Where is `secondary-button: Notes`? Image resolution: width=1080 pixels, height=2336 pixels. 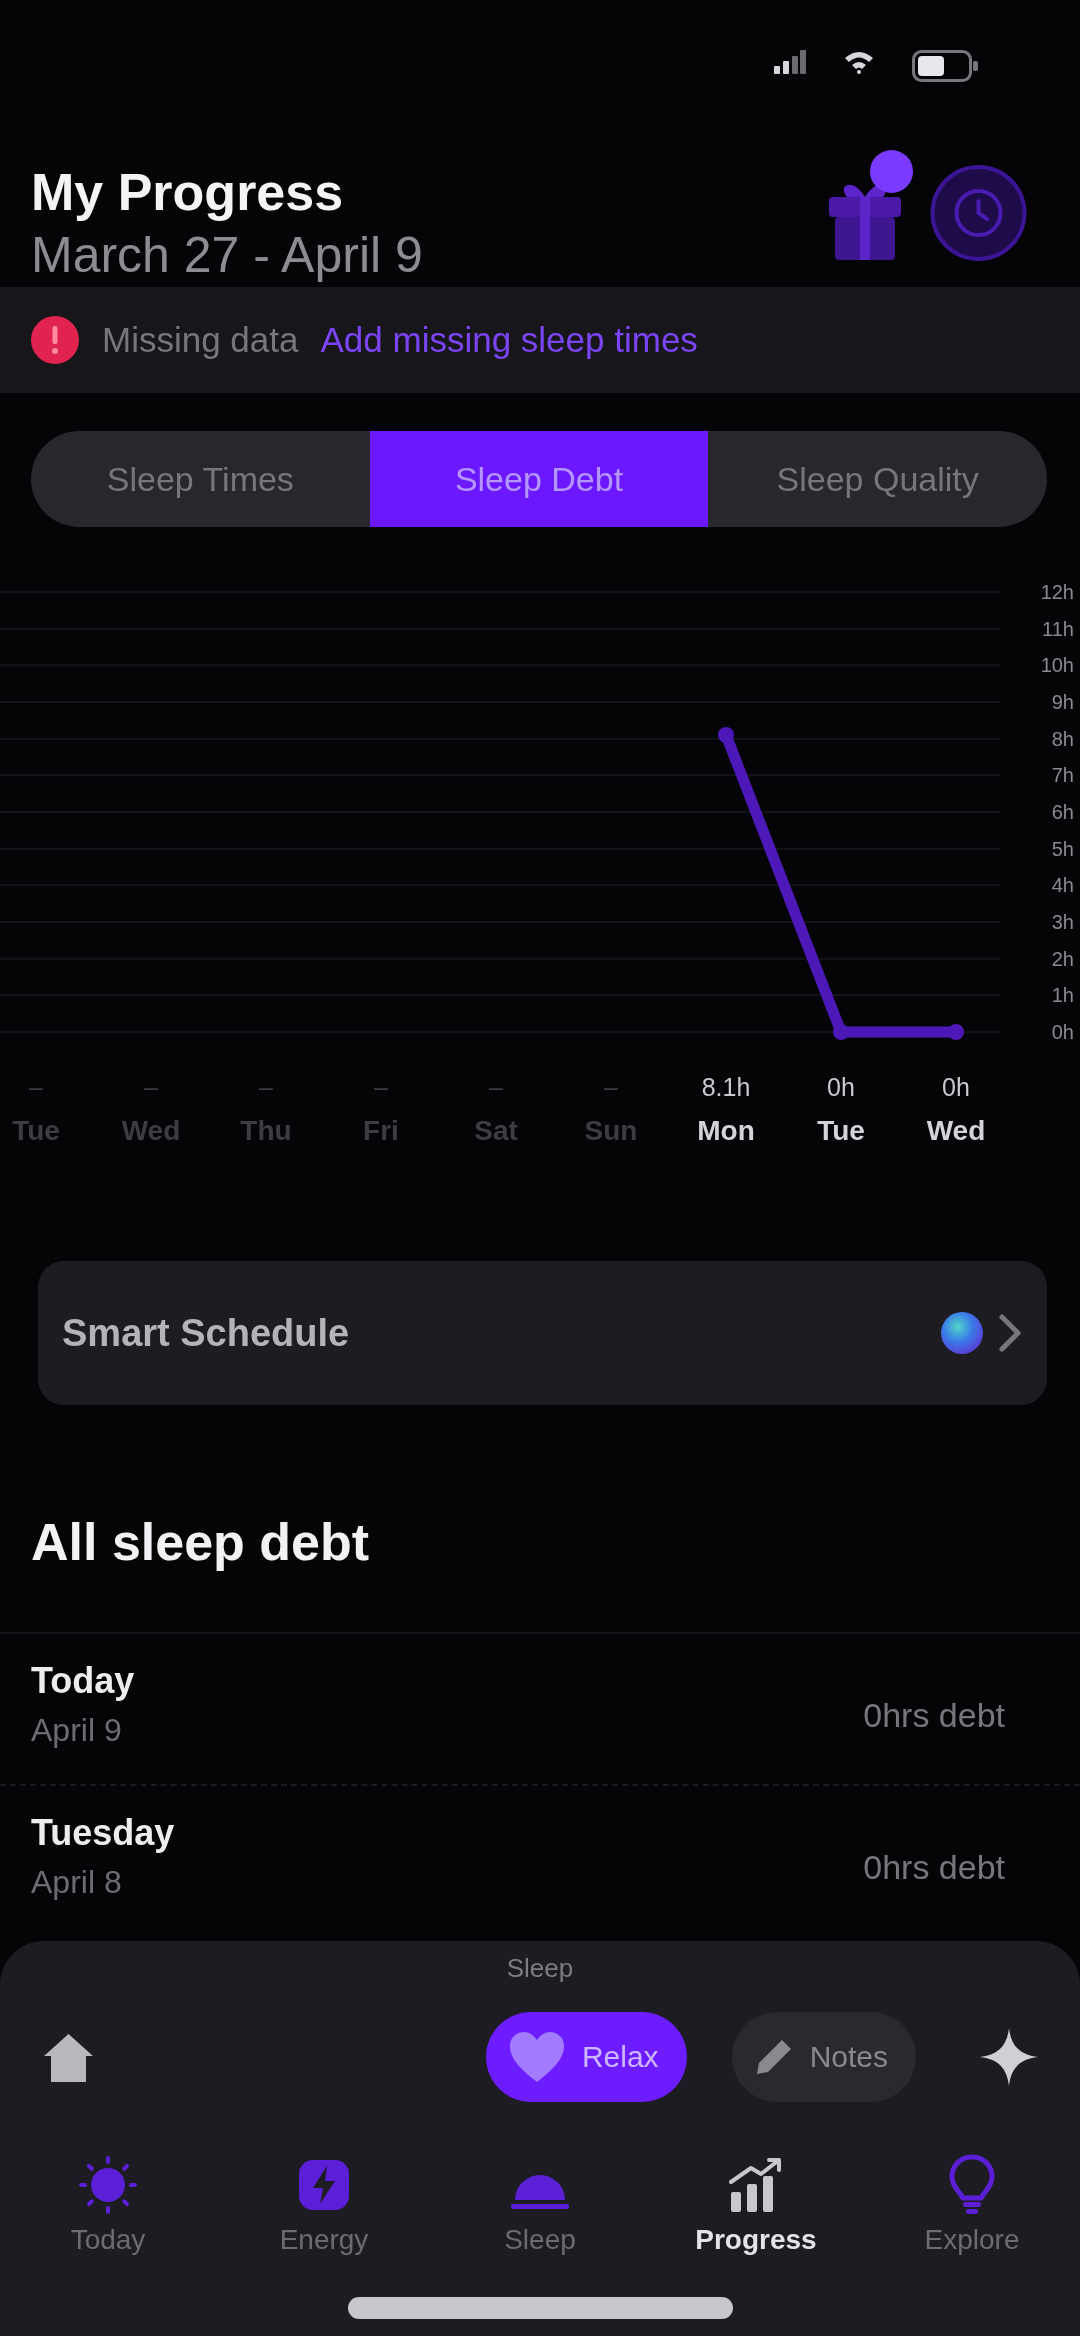
secondary-button: Notes is located at coordinates (823, 2057).